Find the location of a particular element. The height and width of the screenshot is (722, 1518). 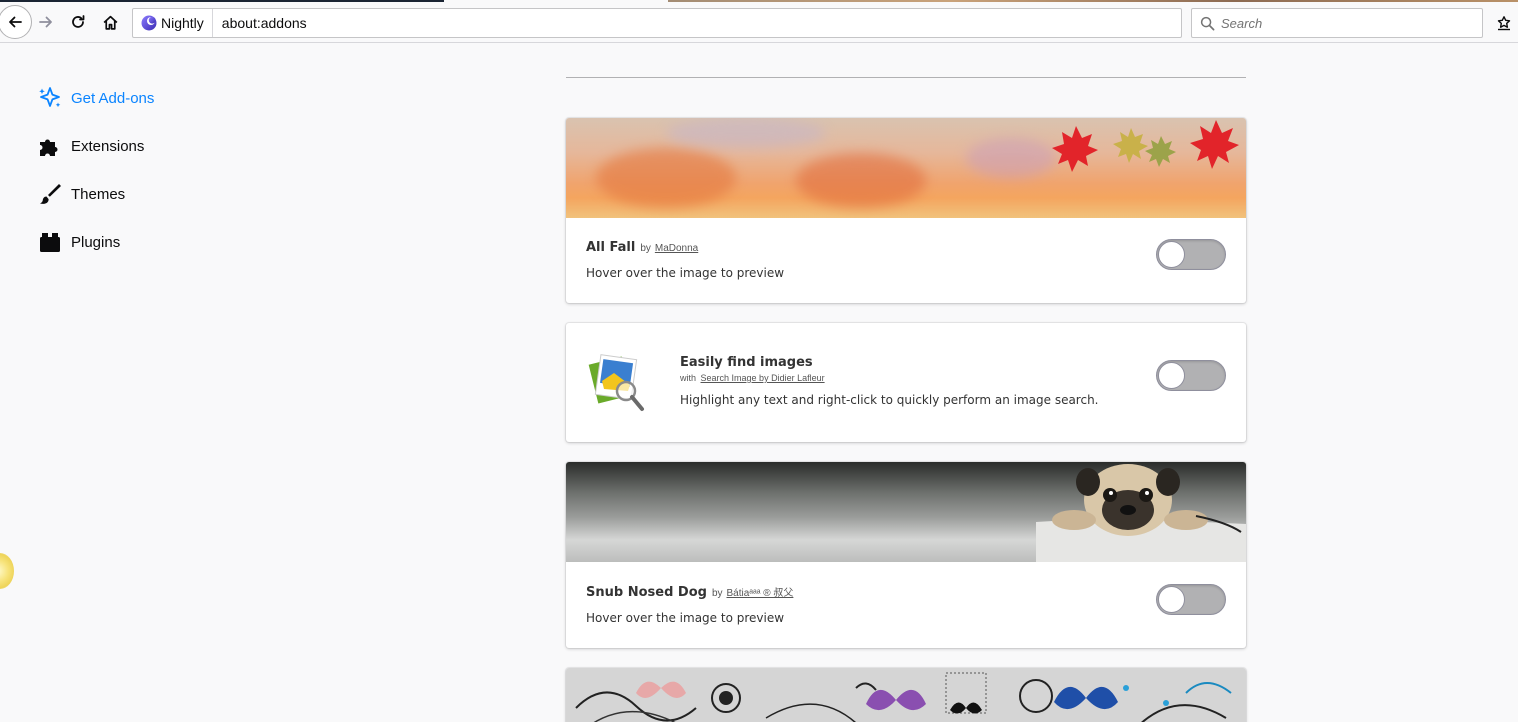

back-button is located at coordinates (16, 22).